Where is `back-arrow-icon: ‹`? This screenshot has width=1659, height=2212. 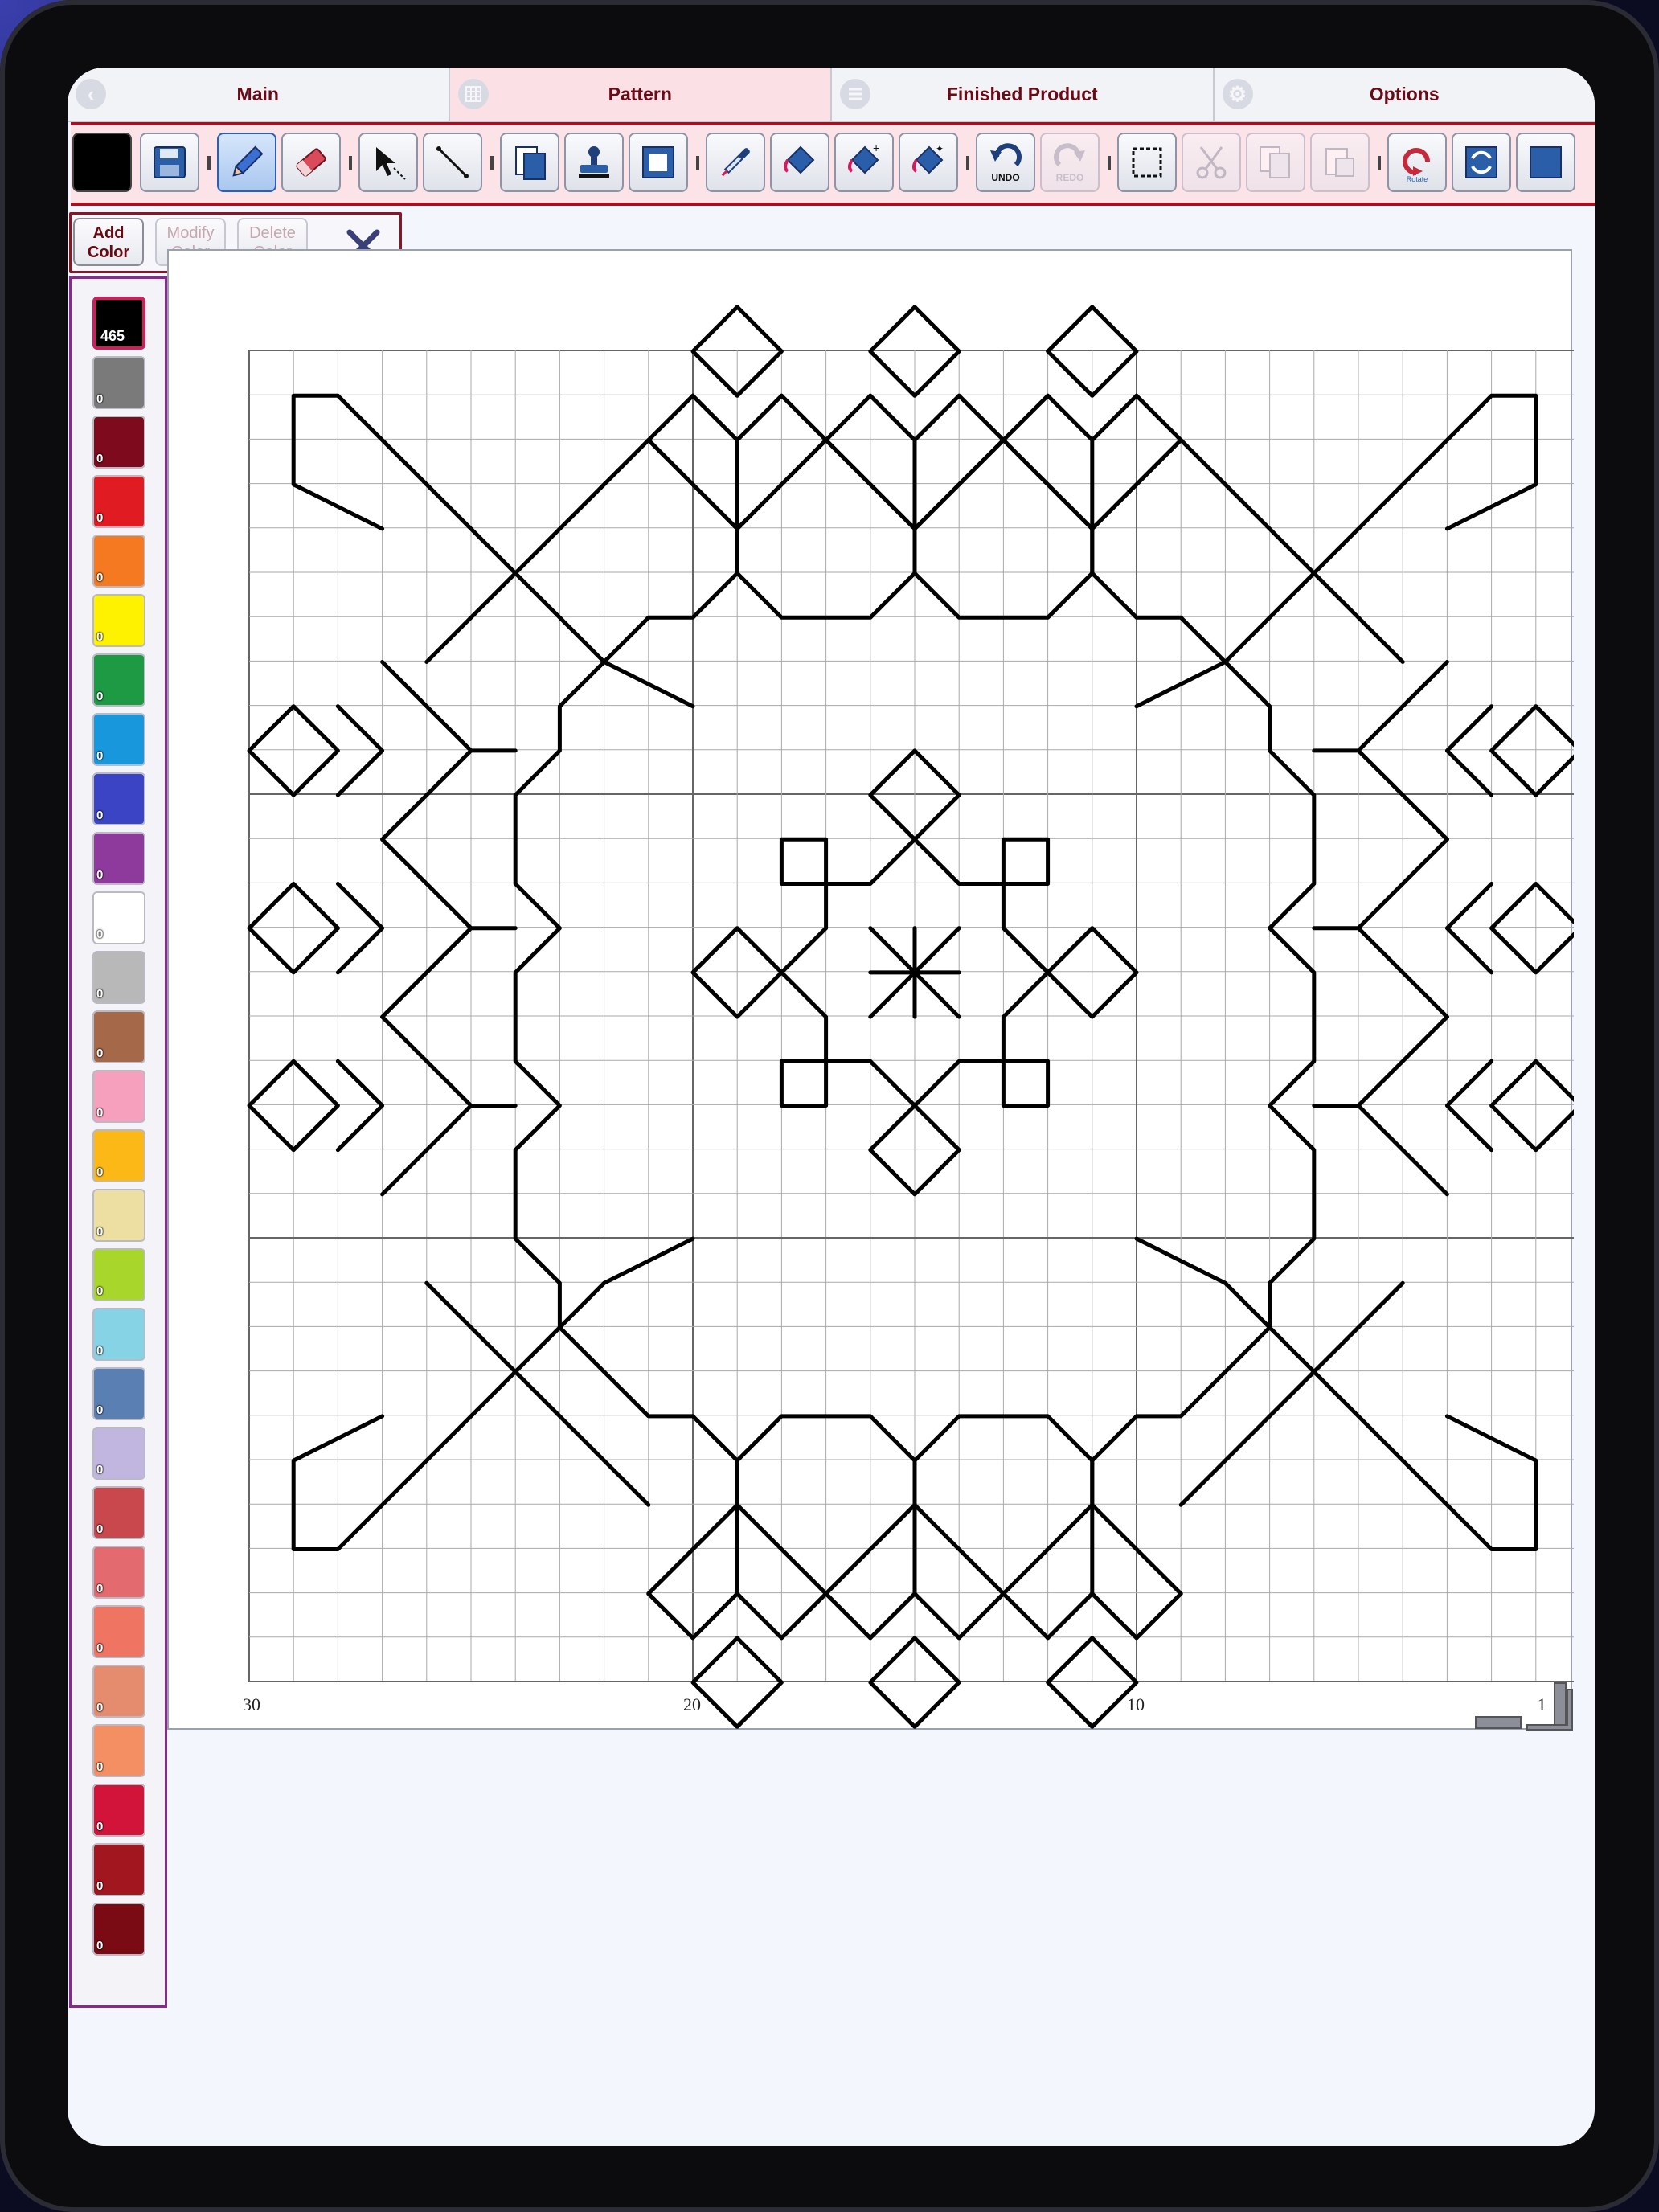
back-arrow-icon: ‹ is located at coordinates (91, 94).